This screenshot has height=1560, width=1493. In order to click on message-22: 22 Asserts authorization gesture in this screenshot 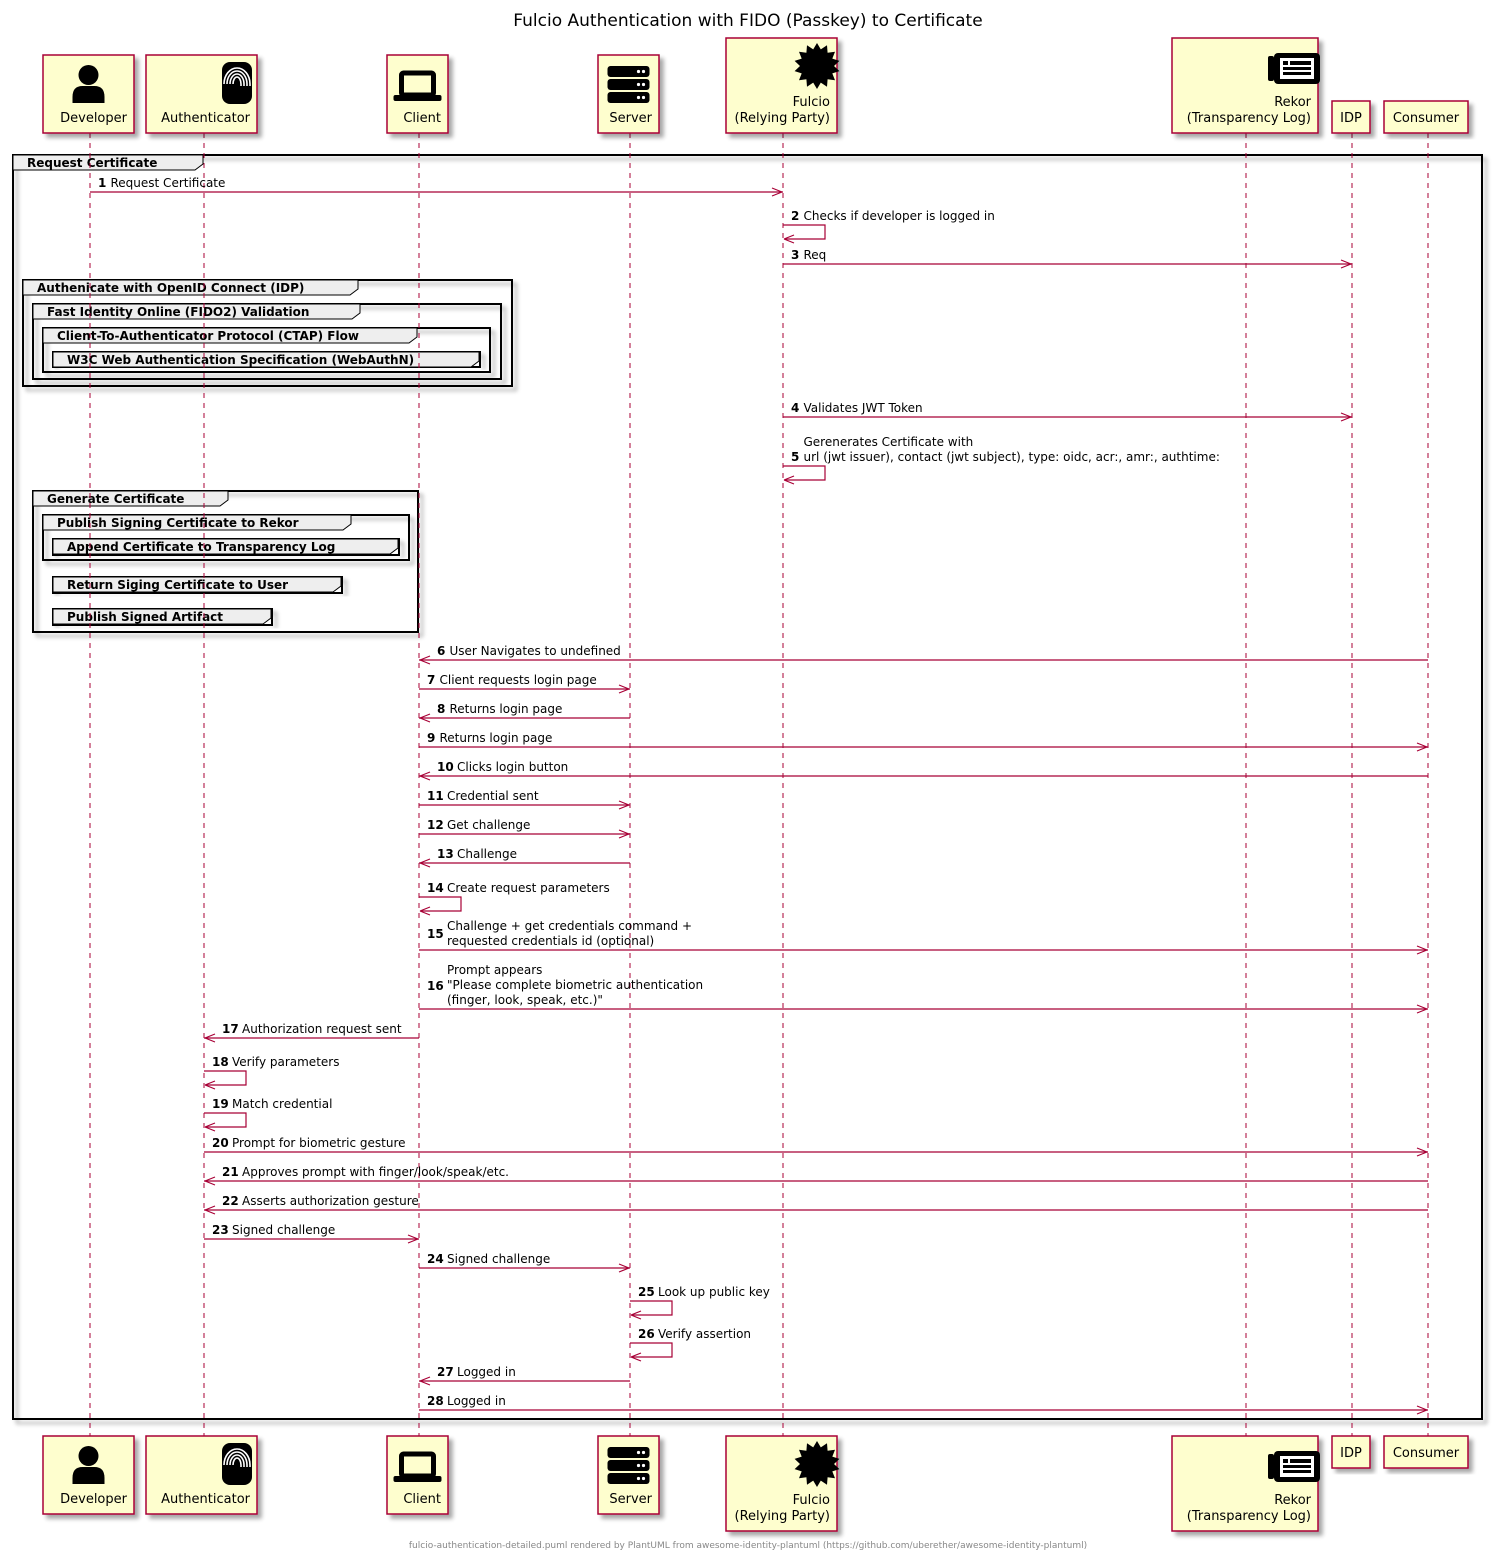, I will do `click(816, 1204)`.